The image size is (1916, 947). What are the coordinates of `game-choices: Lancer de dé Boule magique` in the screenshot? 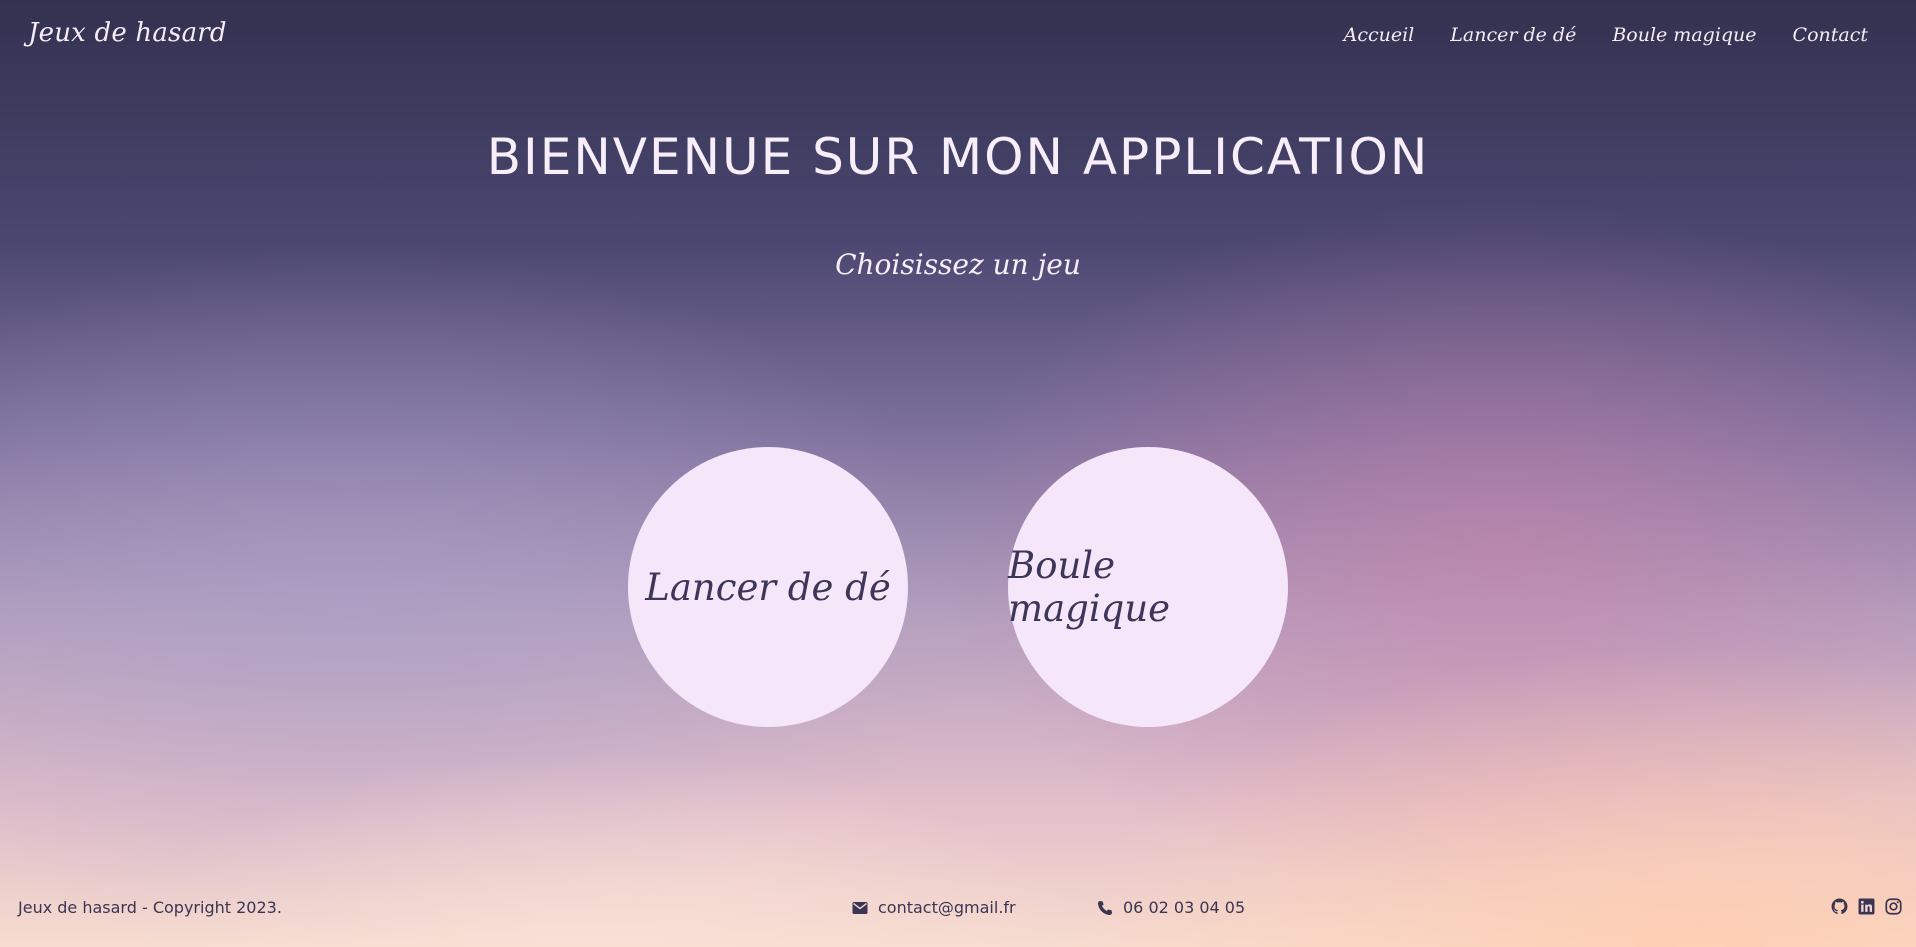 It's located at (958, 587).